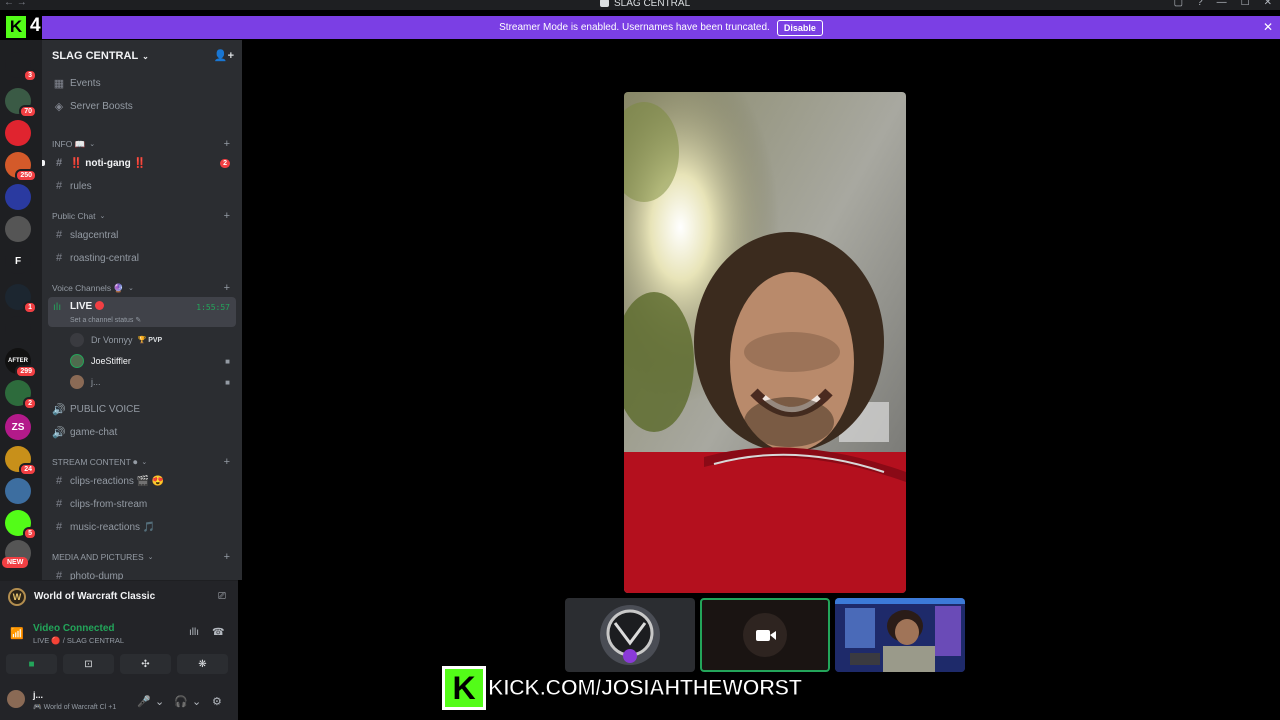 The width and height of the screenshot is (1280, 720). I want to click on server-initials: ZS, so click(18, 427).